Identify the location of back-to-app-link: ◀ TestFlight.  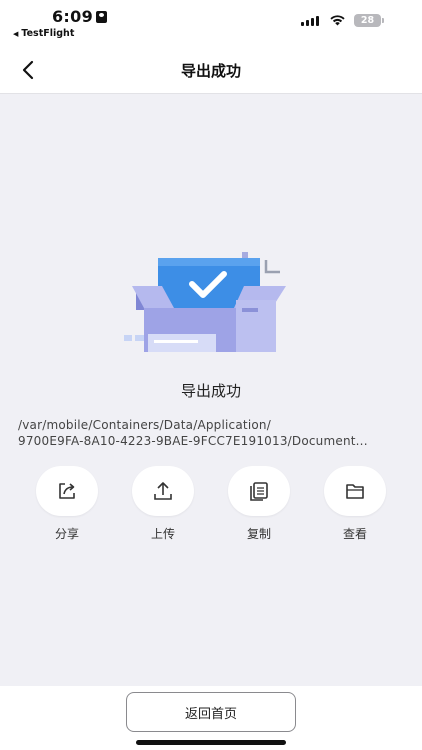
(43, 33).